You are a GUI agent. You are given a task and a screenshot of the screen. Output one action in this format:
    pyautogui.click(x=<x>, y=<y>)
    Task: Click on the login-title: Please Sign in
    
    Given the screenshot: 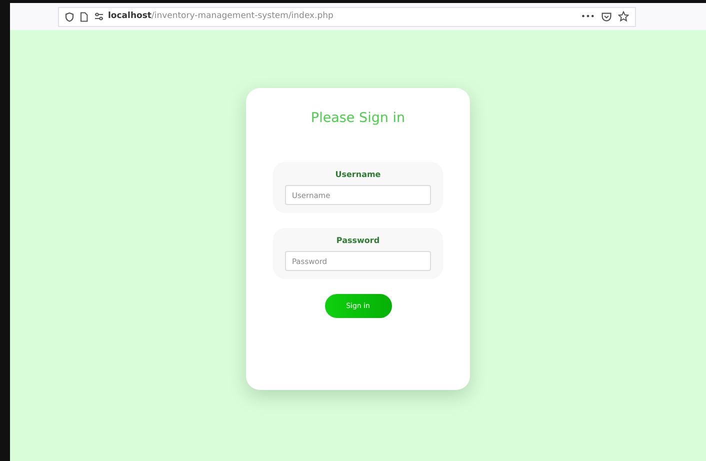 What is the action you would take?
    pyautogui.click(x=358, y=118)
    